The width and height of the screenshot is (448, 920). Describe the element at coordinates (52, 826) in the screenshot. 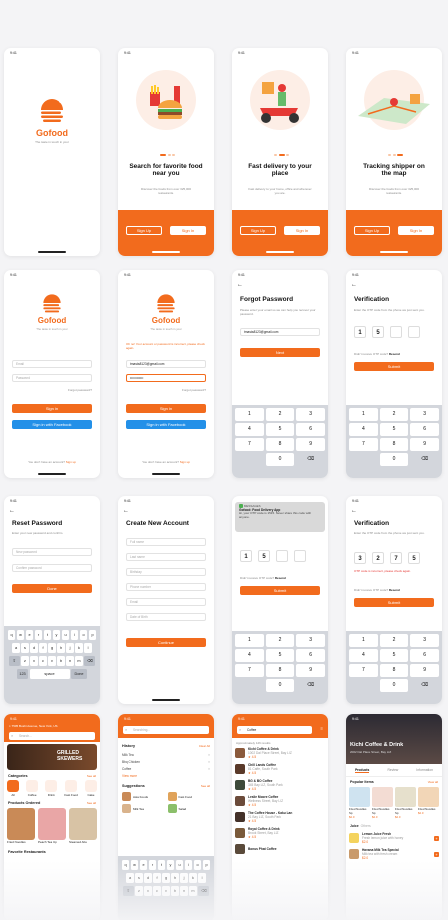

I see `product-card: Peach Tea Up` at that location.